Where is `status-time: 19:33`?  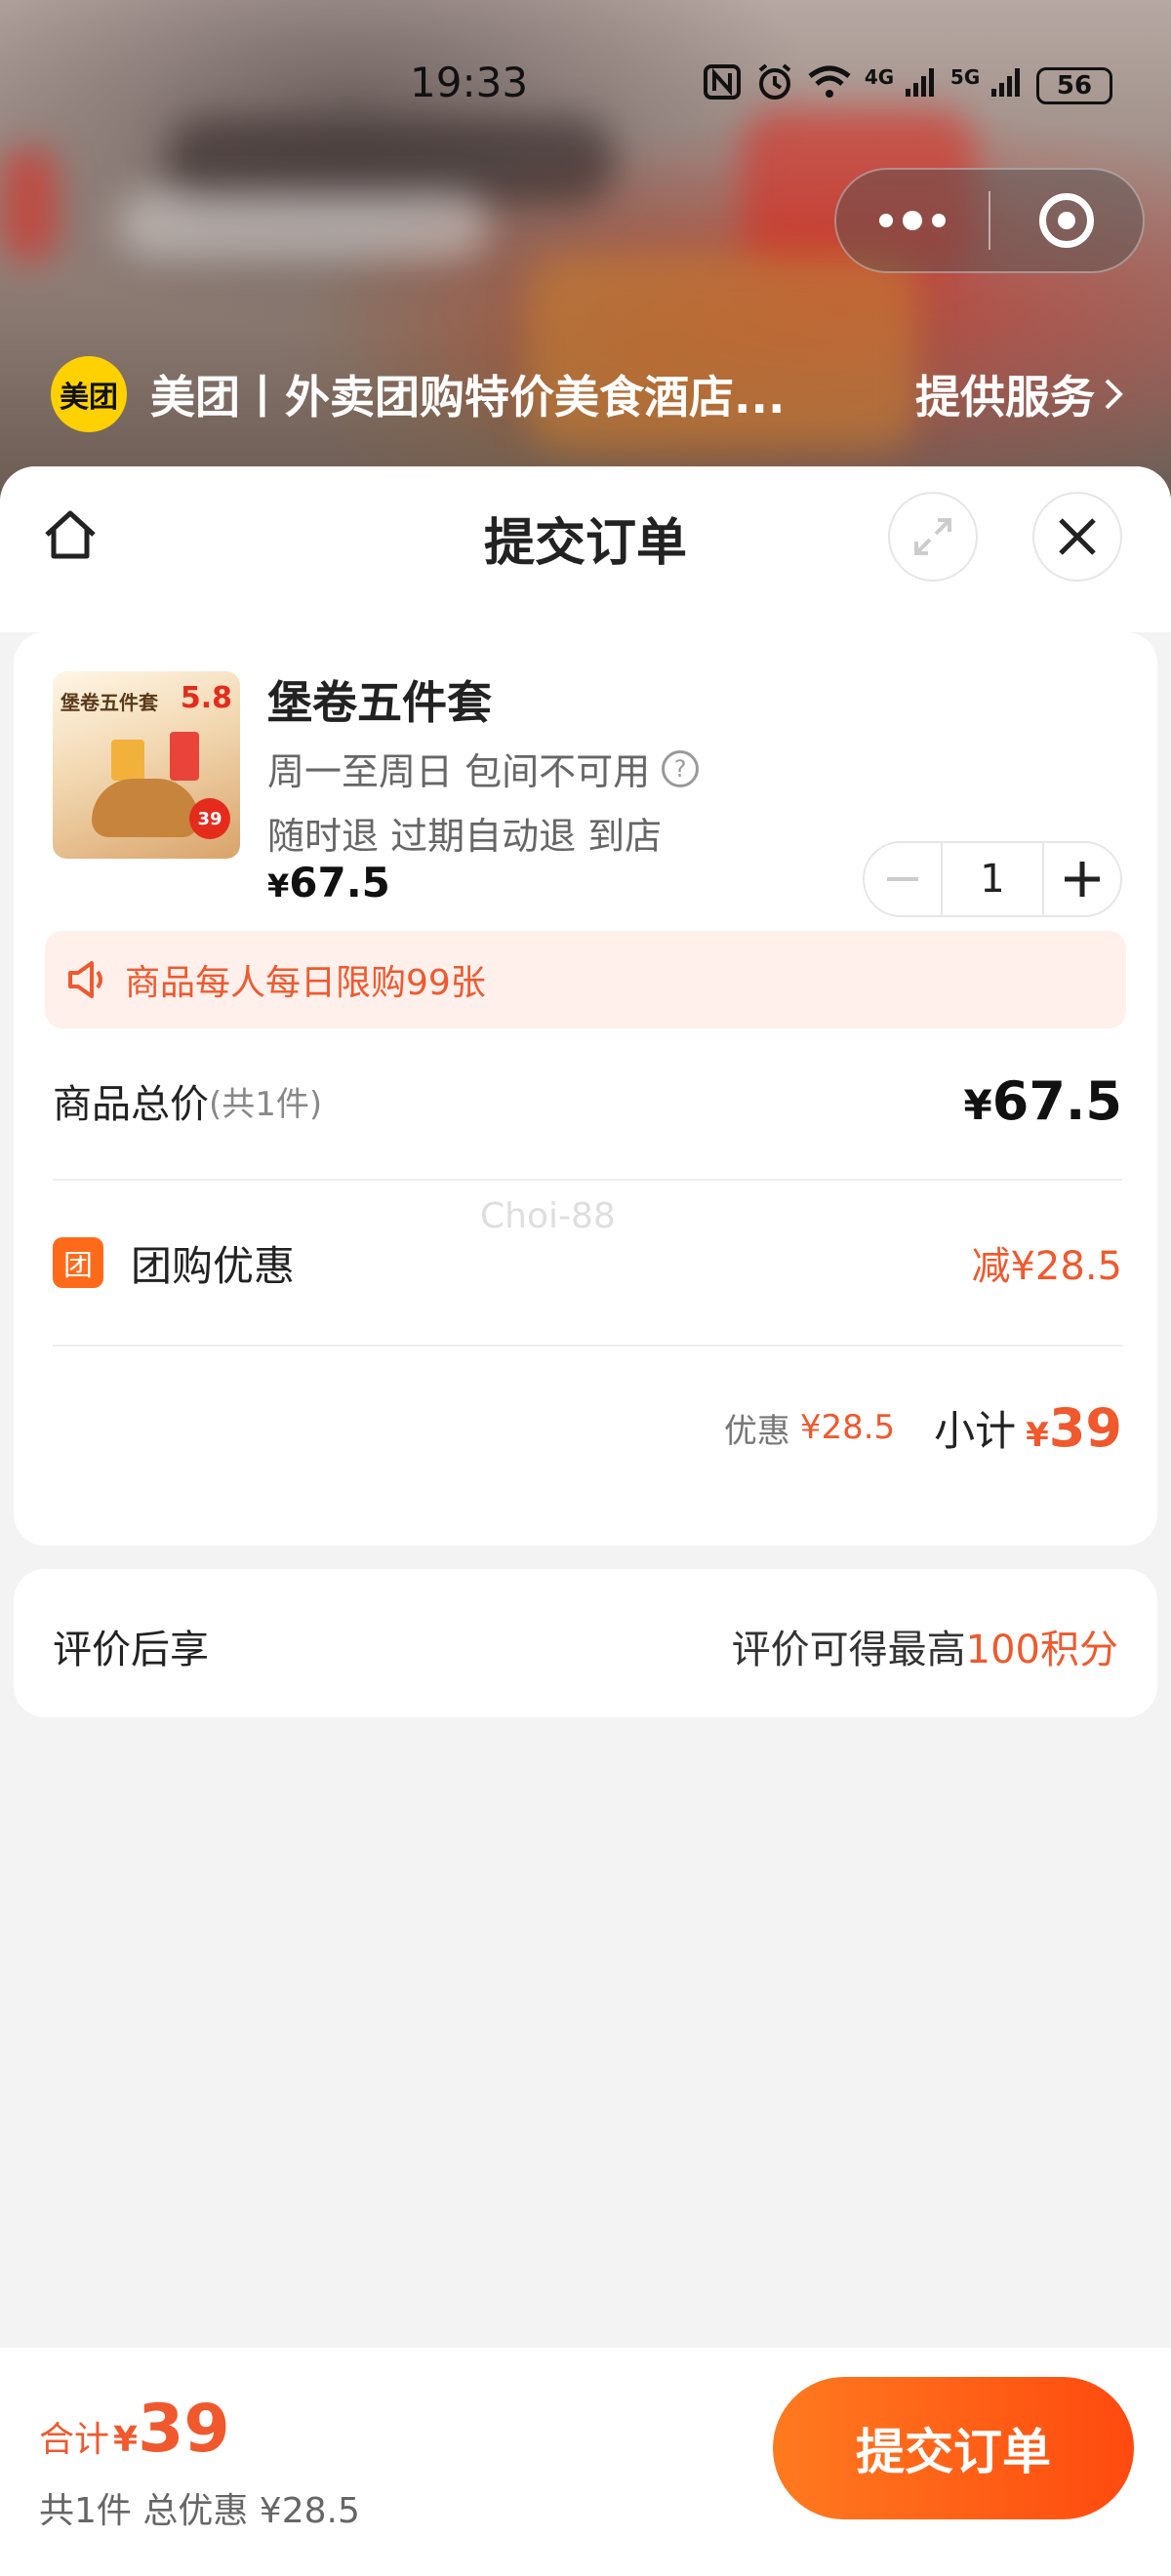 status-time: 19:33 is located at coordinates (469, 82).